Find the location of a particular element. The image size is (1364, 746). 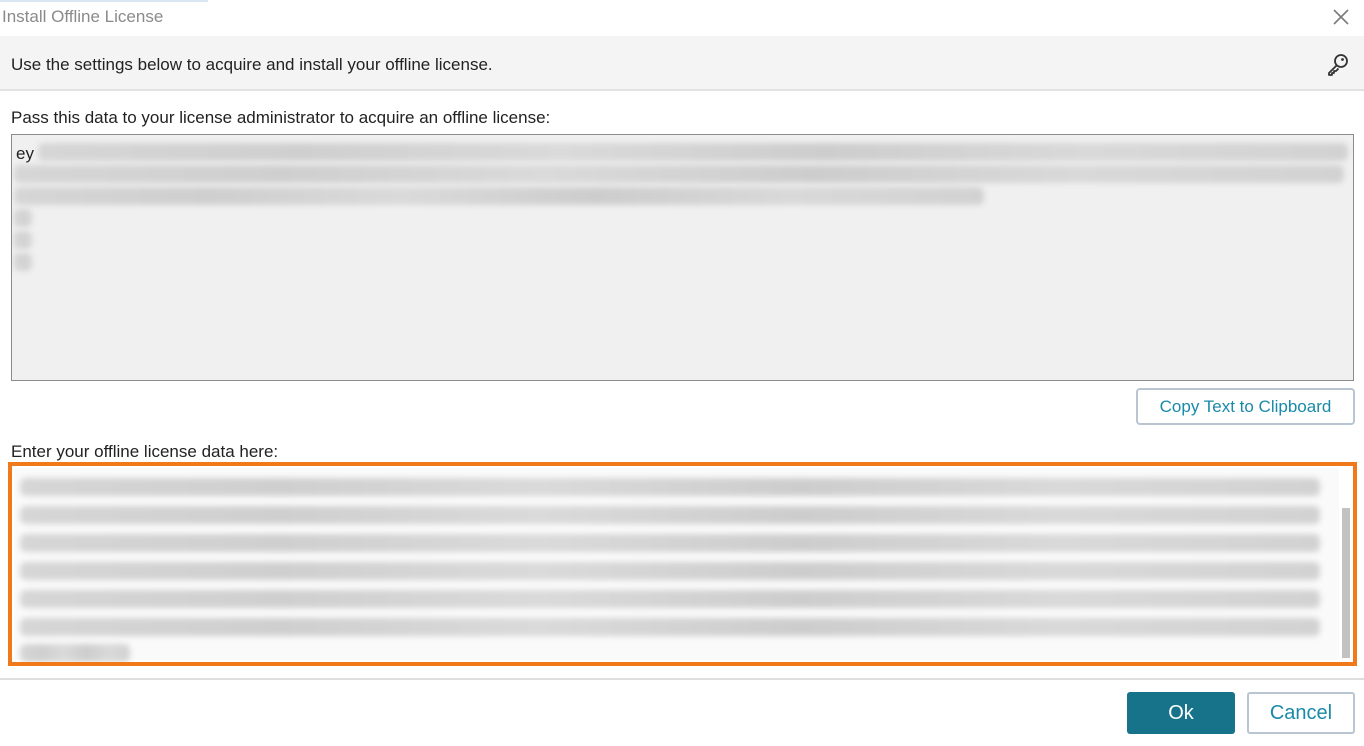

title-accent-bar is located at coordinates (104, 1).